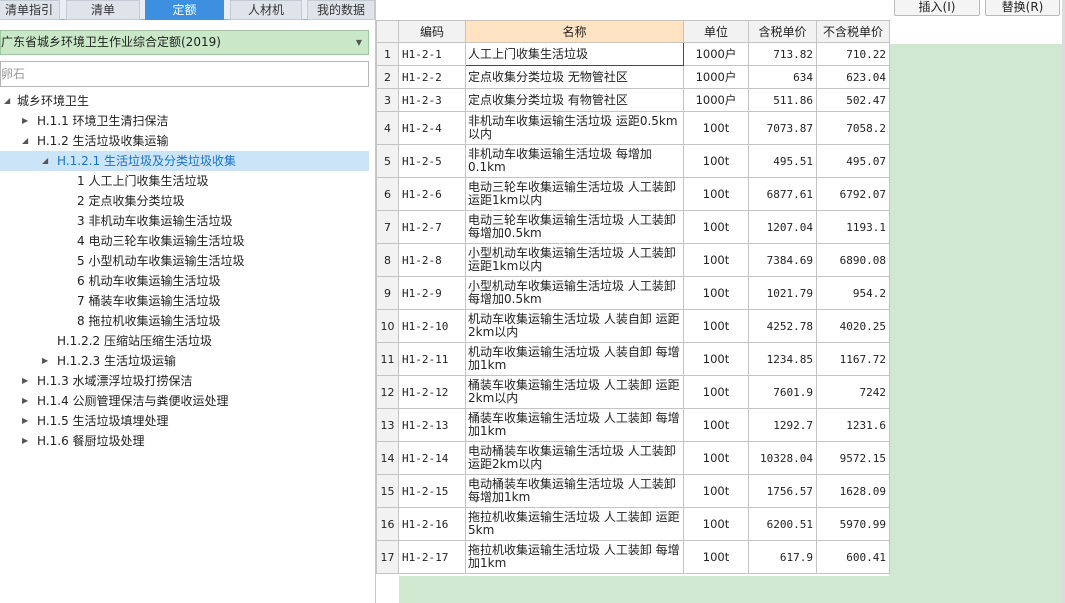 The width and height of the screenshot is (1065, 603). Describe the element at coordinates (853, 77) in the screenshot. I see `price-without-tax-cell: 623.04` at that location.